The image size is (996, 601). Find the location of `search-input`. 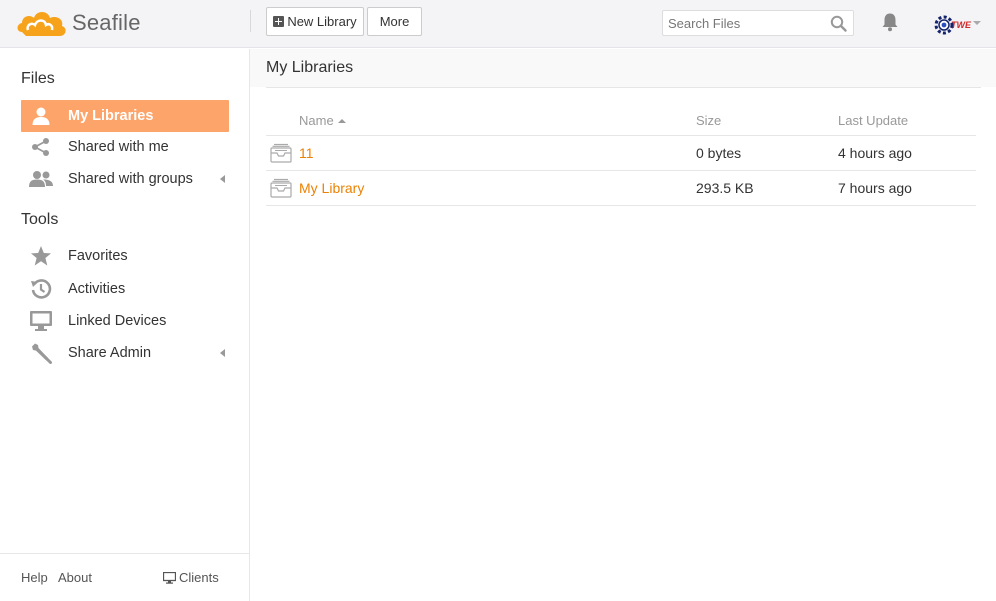

search-input is located at coordinates (748, 23).